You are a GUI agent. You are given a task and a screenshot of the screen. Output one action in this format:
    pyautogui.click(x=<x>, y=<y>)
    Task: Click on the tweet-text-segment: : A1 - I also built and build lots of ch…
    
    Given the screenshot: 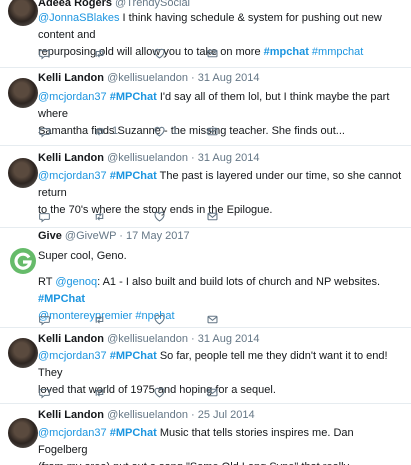 What is the action you would take?
    pyautogui.click(x=238, y=282)
    